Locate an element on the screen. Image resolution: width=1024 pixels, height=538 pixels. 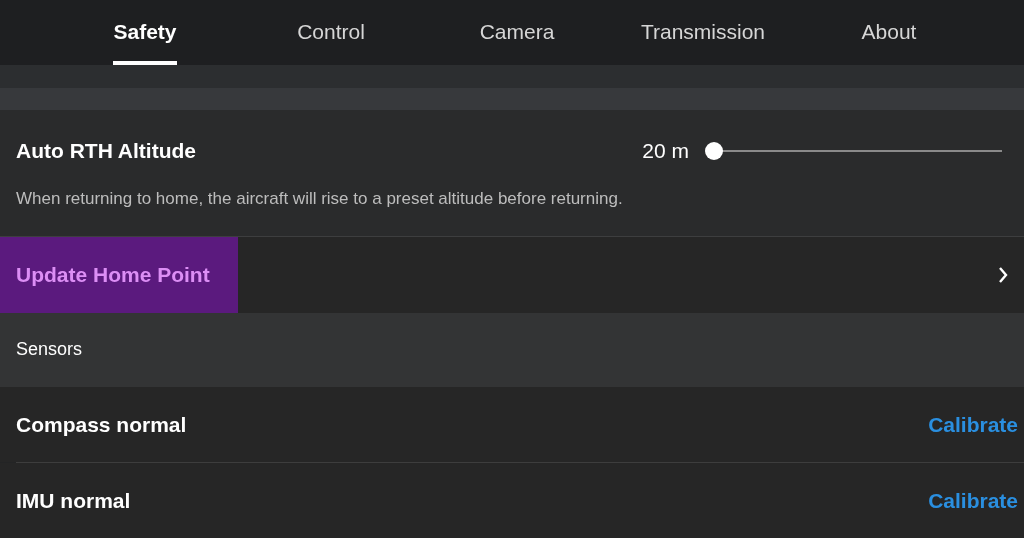
tab: Transmission is located at coordinates (703, 32).